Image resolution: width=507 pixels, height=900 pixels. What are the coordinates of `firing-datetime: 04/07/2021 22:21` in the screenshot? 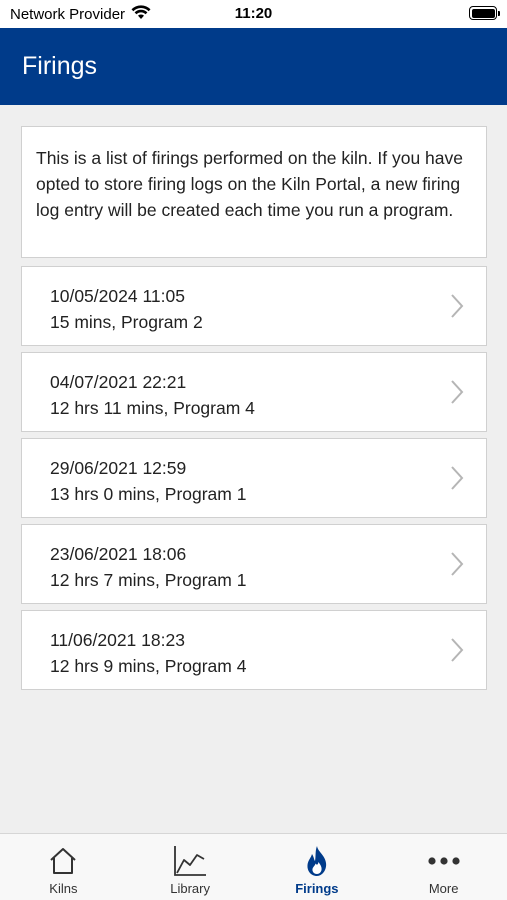 It's located at (118, 382).